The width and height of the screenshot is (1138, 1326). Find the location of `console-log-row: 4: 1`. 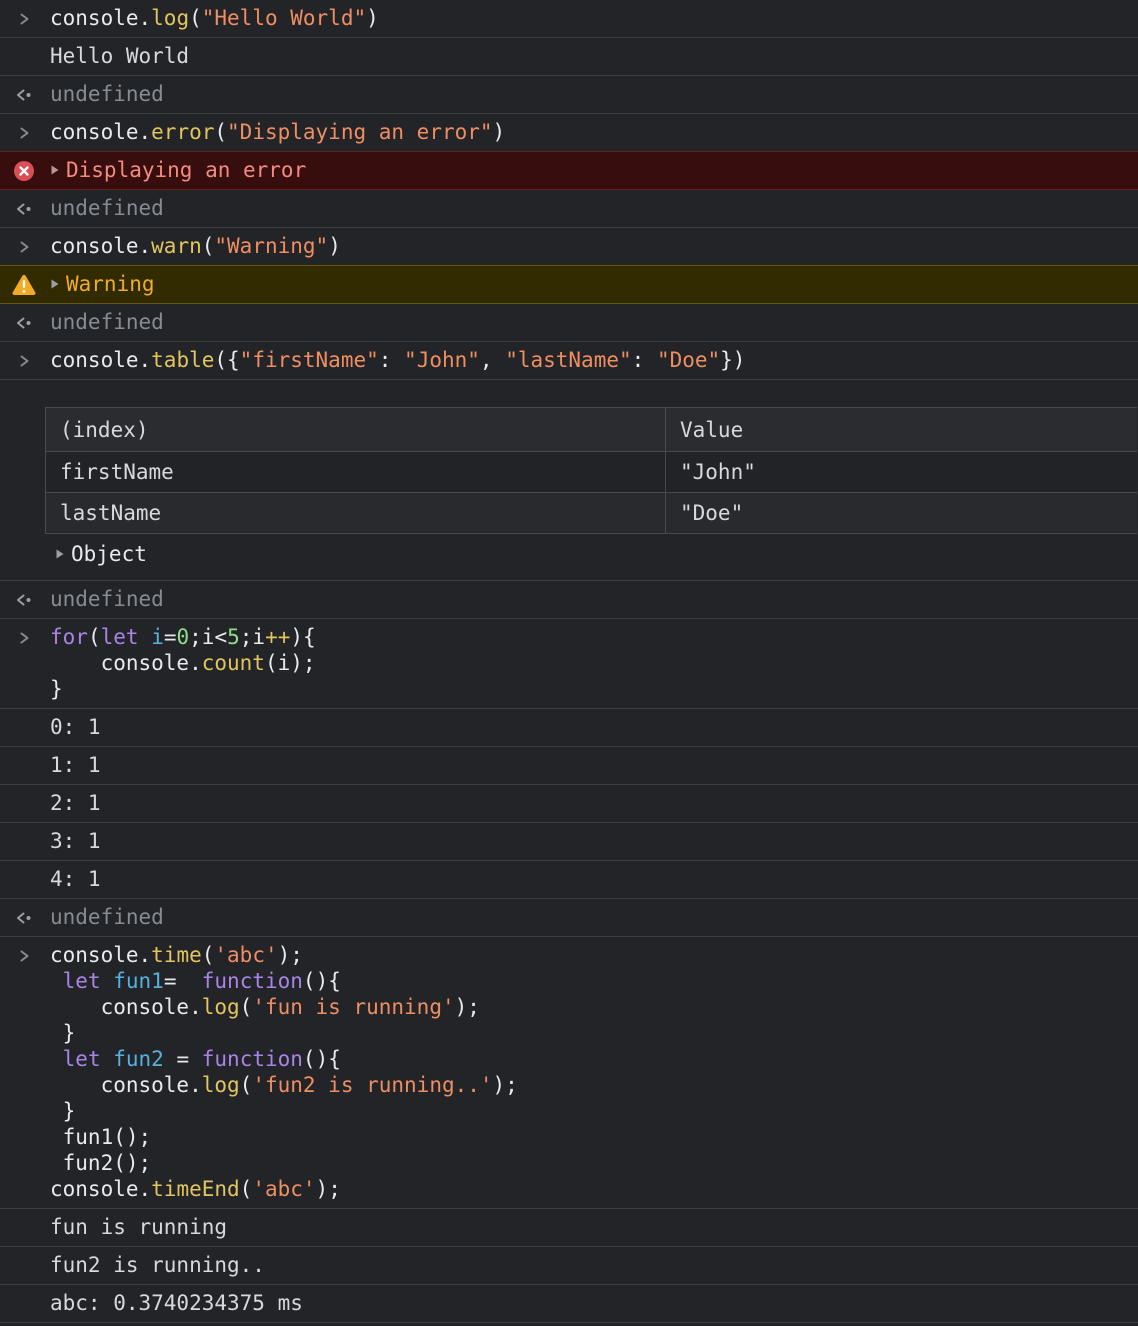

console-log-row: 4: 1 is located at coordinates (569, 880).